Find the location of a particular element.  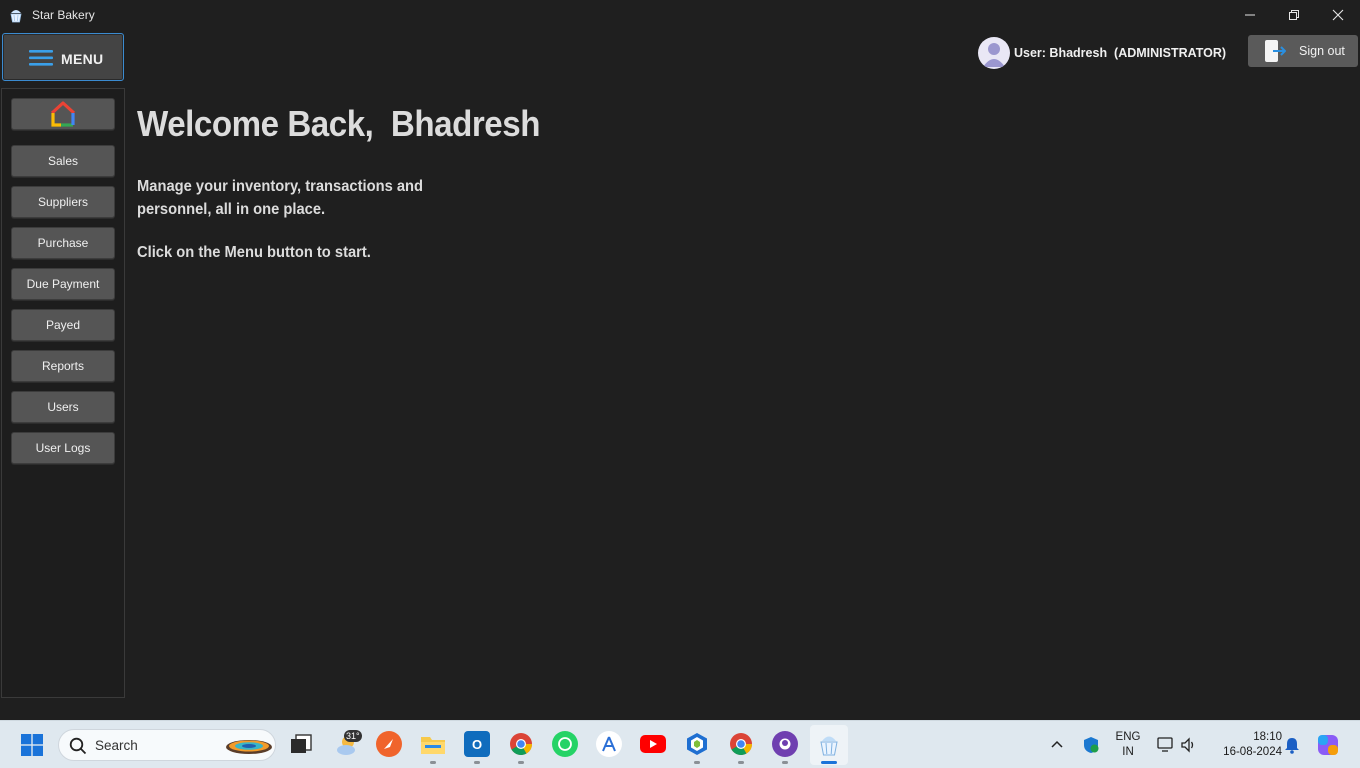

hamburger-icon is located at coordinates (41, 58).